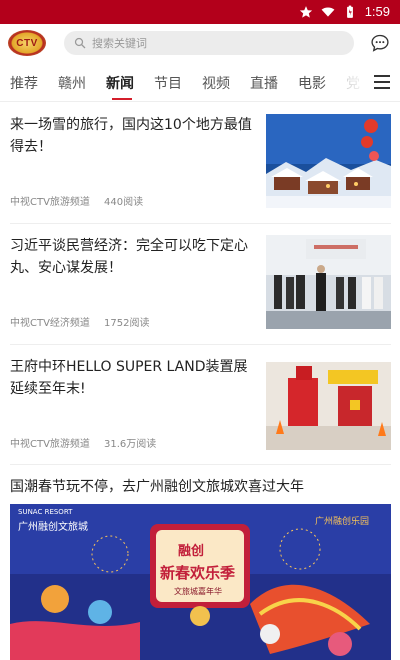  I want to click on category-tabs: 推荐 赣州 新闻 节目 视频 直播 电影 党, so click(200, 83).